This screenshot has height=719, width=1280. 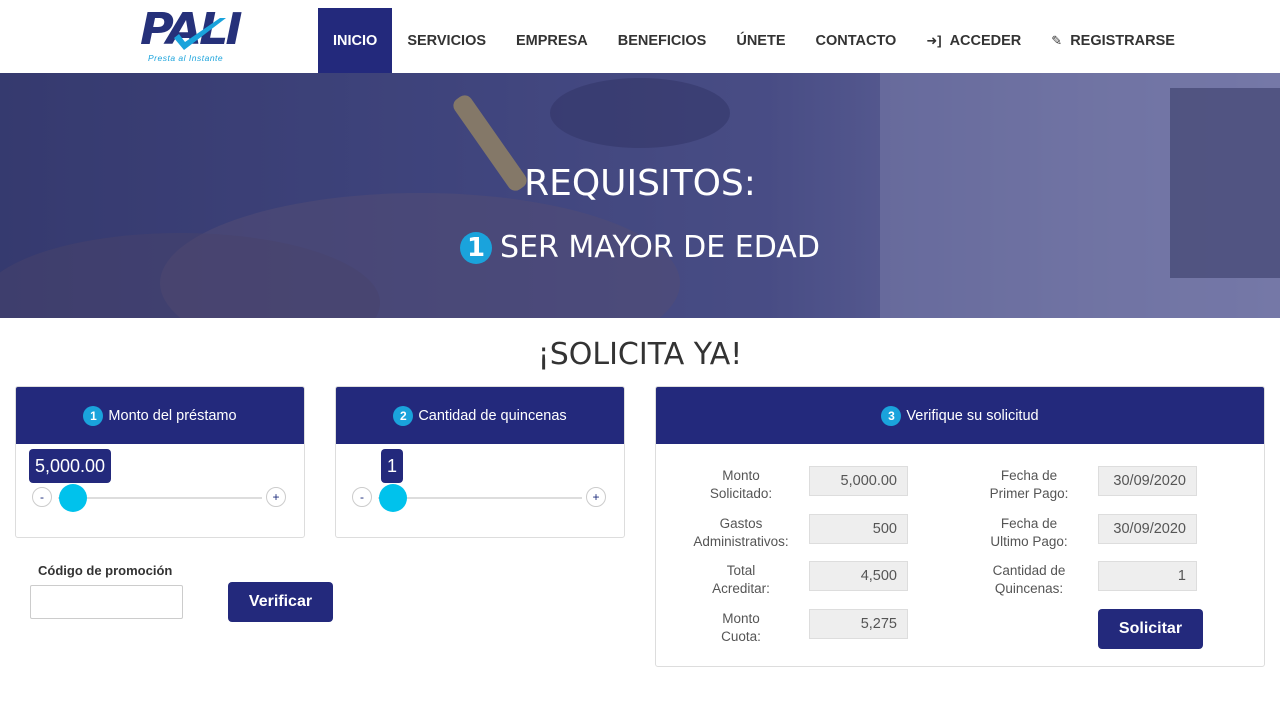 I want to click on nav-beneficios-label: BENEFICIOS, so click(x=662, y=40).